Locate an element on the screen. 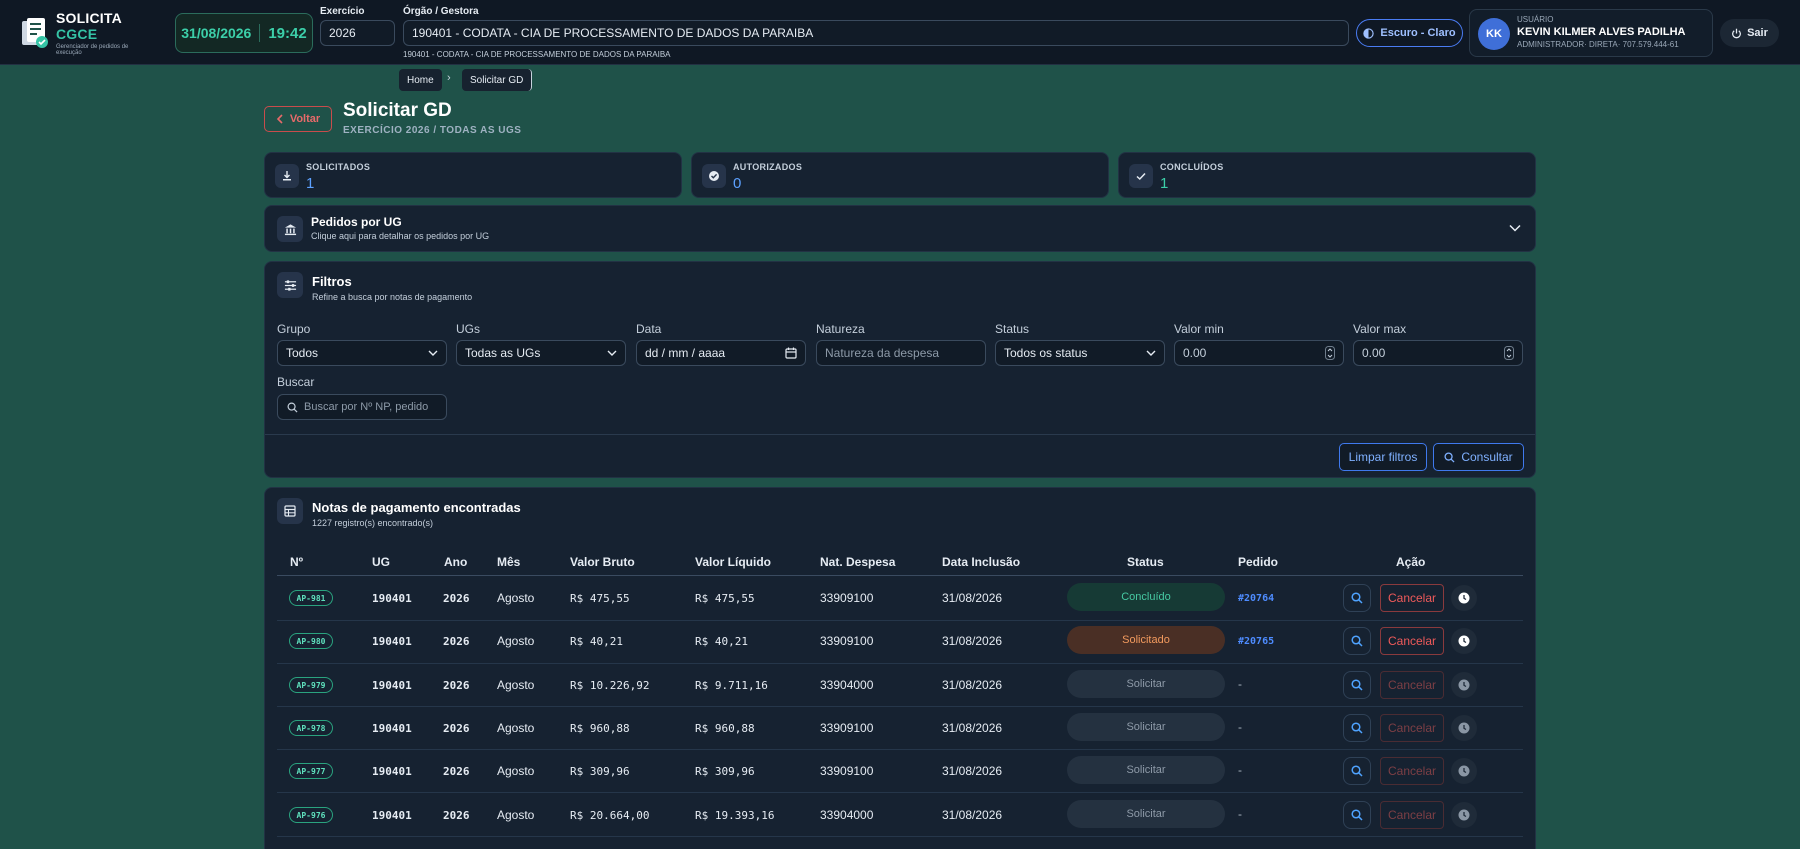  cell-nat-despesa: 33909100 is located at coordinates (847, 728).